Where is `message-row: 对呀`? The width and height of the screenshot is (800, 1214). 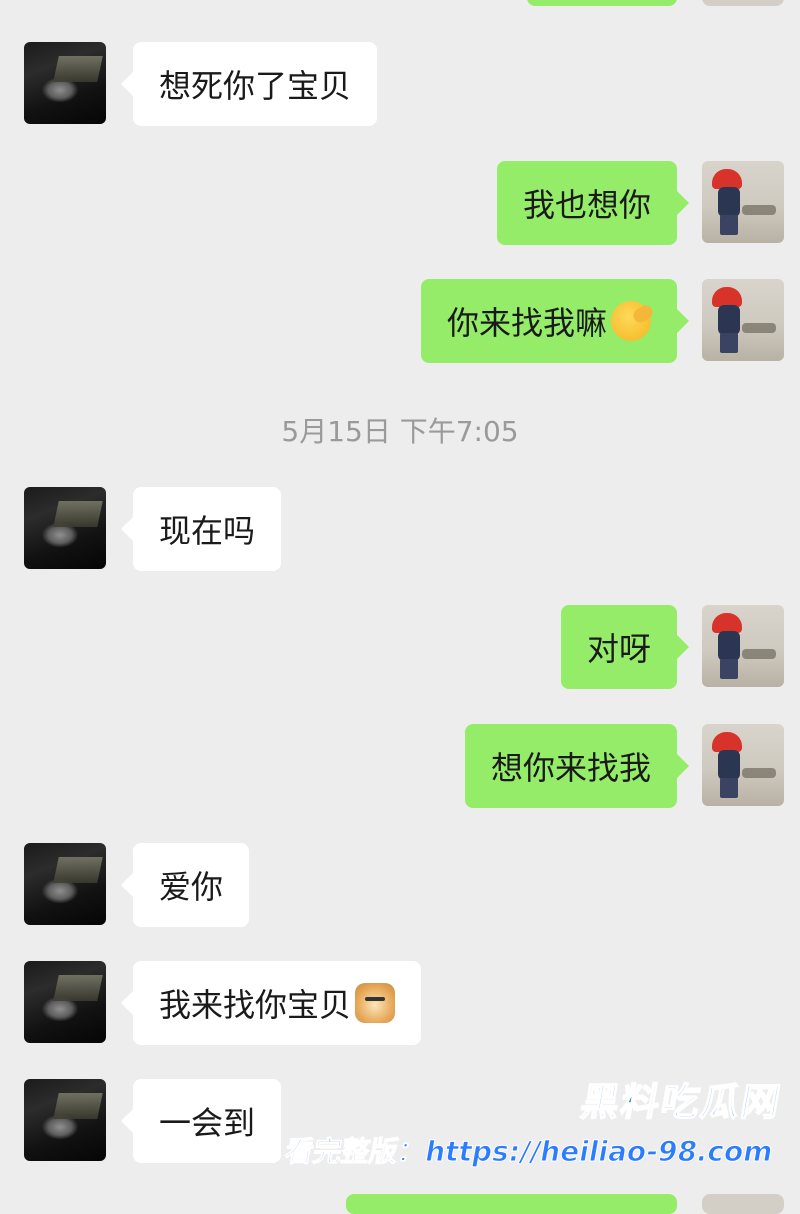
message-row: 对呀 is located at coordinates (400, 647).